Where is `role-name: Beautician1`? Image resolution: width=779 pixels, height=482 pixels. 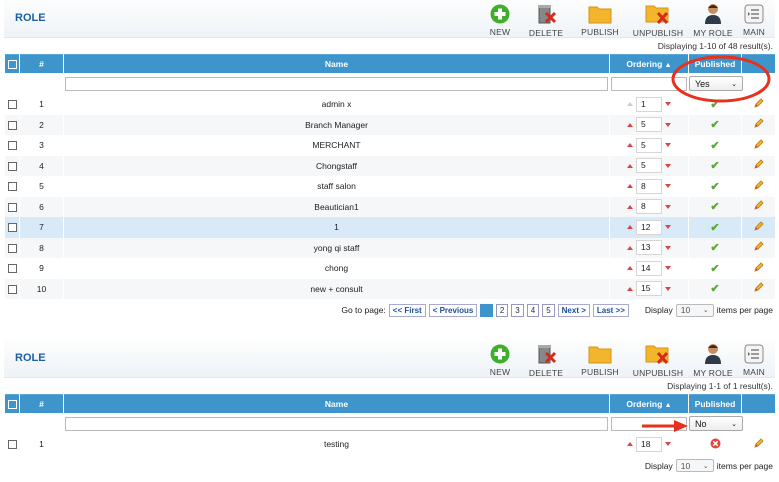 role-name: Beautician1 is located at coordinates (336, 206).